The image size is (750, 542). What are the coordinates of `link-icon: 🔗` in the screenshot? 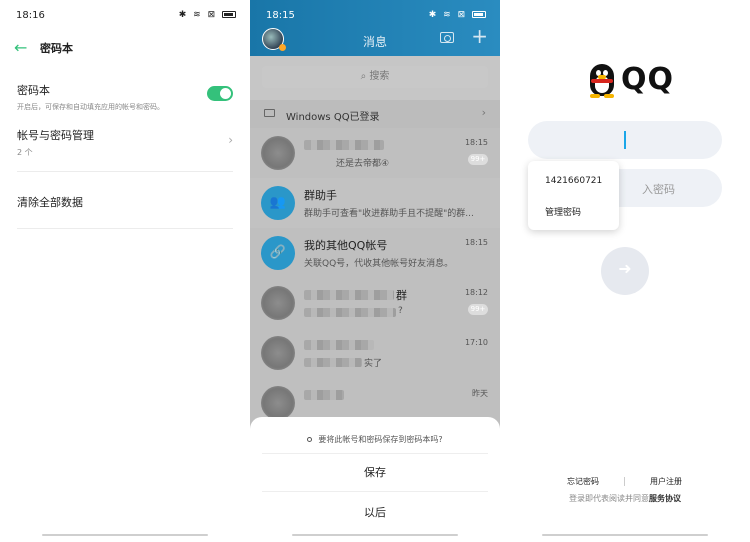 It's located at (278, 252).